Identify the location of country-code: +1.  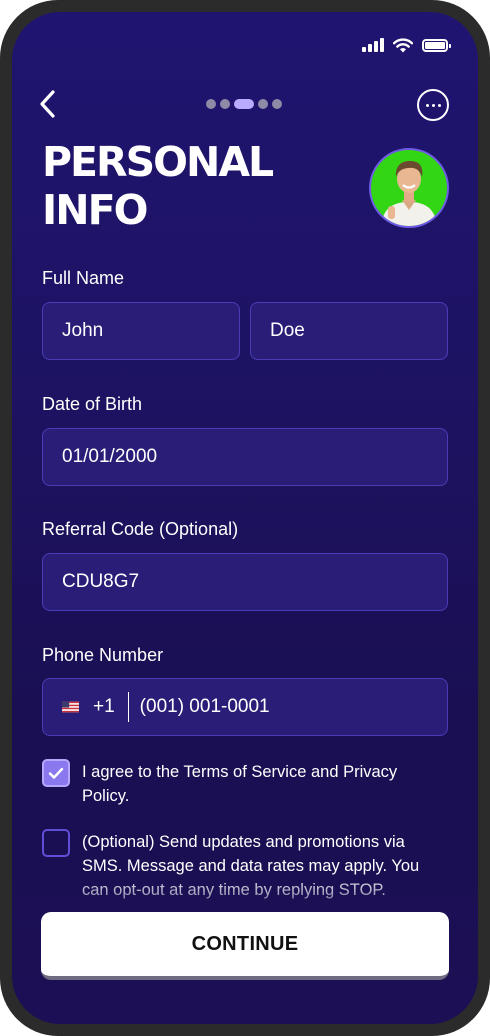
(104, 707).